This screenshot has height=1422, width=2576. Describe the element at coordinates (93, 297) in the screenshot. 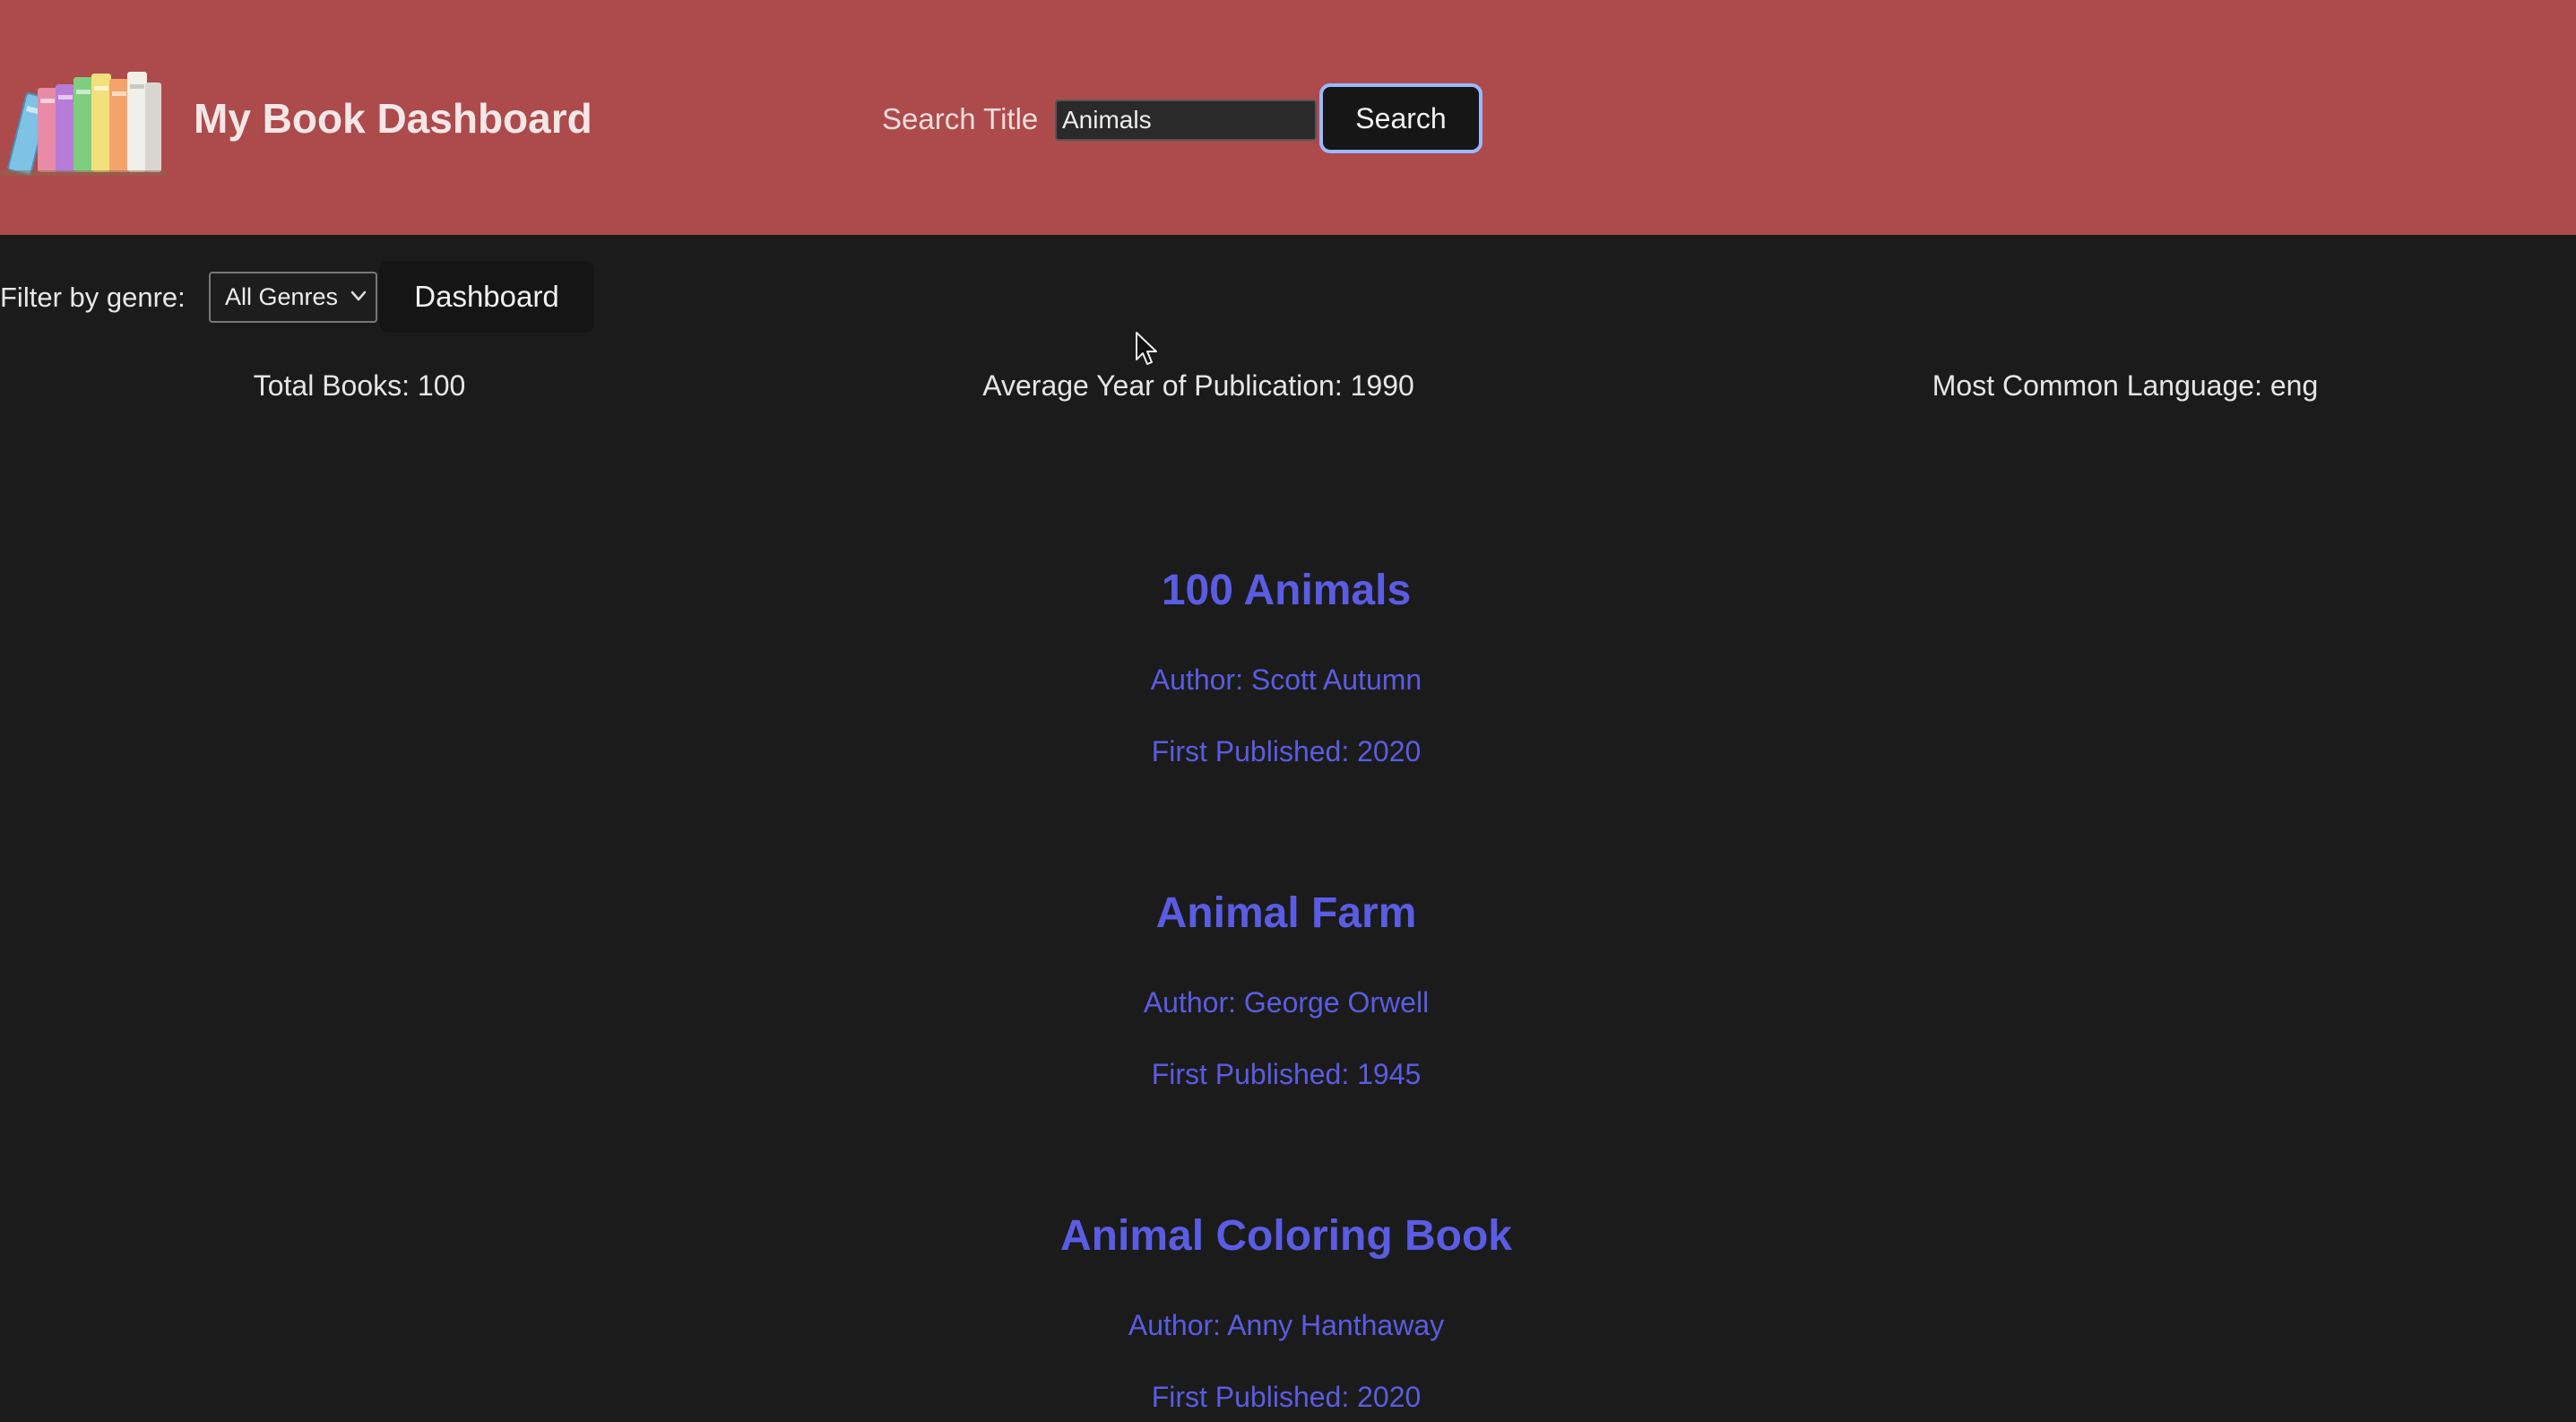

I see `filter-genre-label: Filter by genre:` at that location.